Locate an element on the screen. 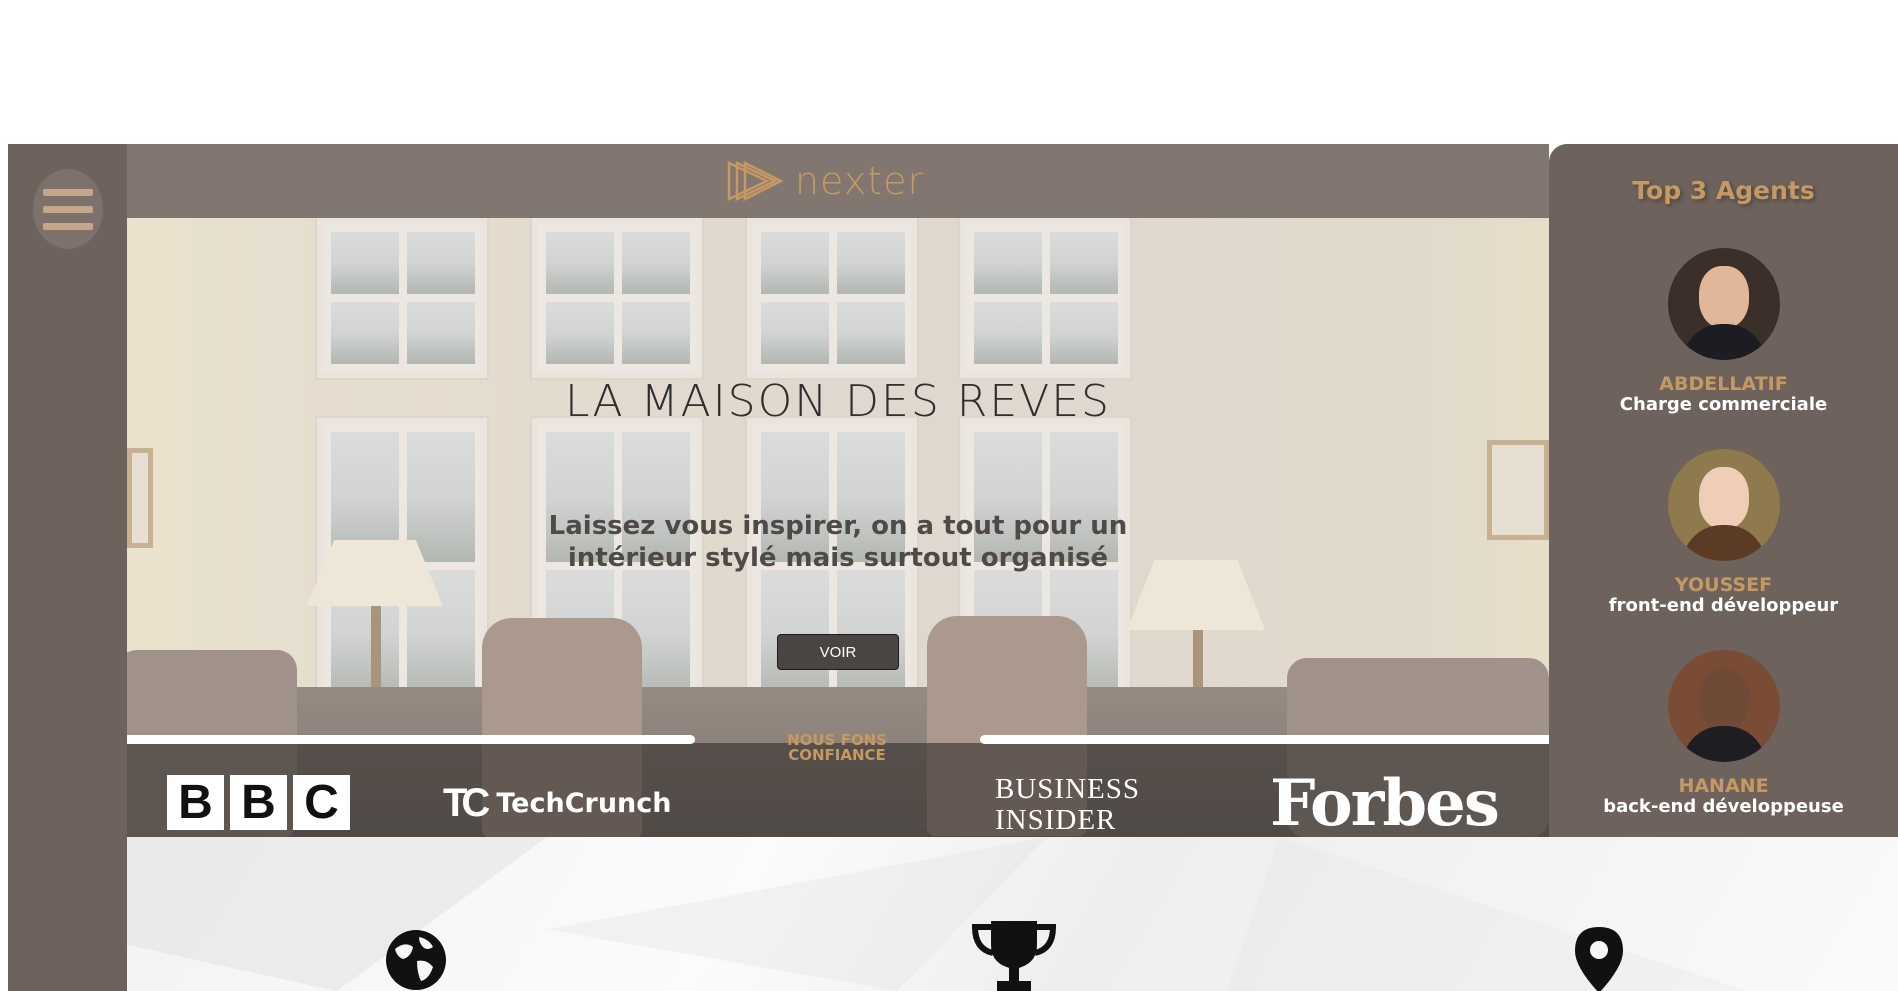 The width and height of the screenshot is (1898, 991). techcrunch-logo: TC TechCrunch is located at coordinates (557, 803).